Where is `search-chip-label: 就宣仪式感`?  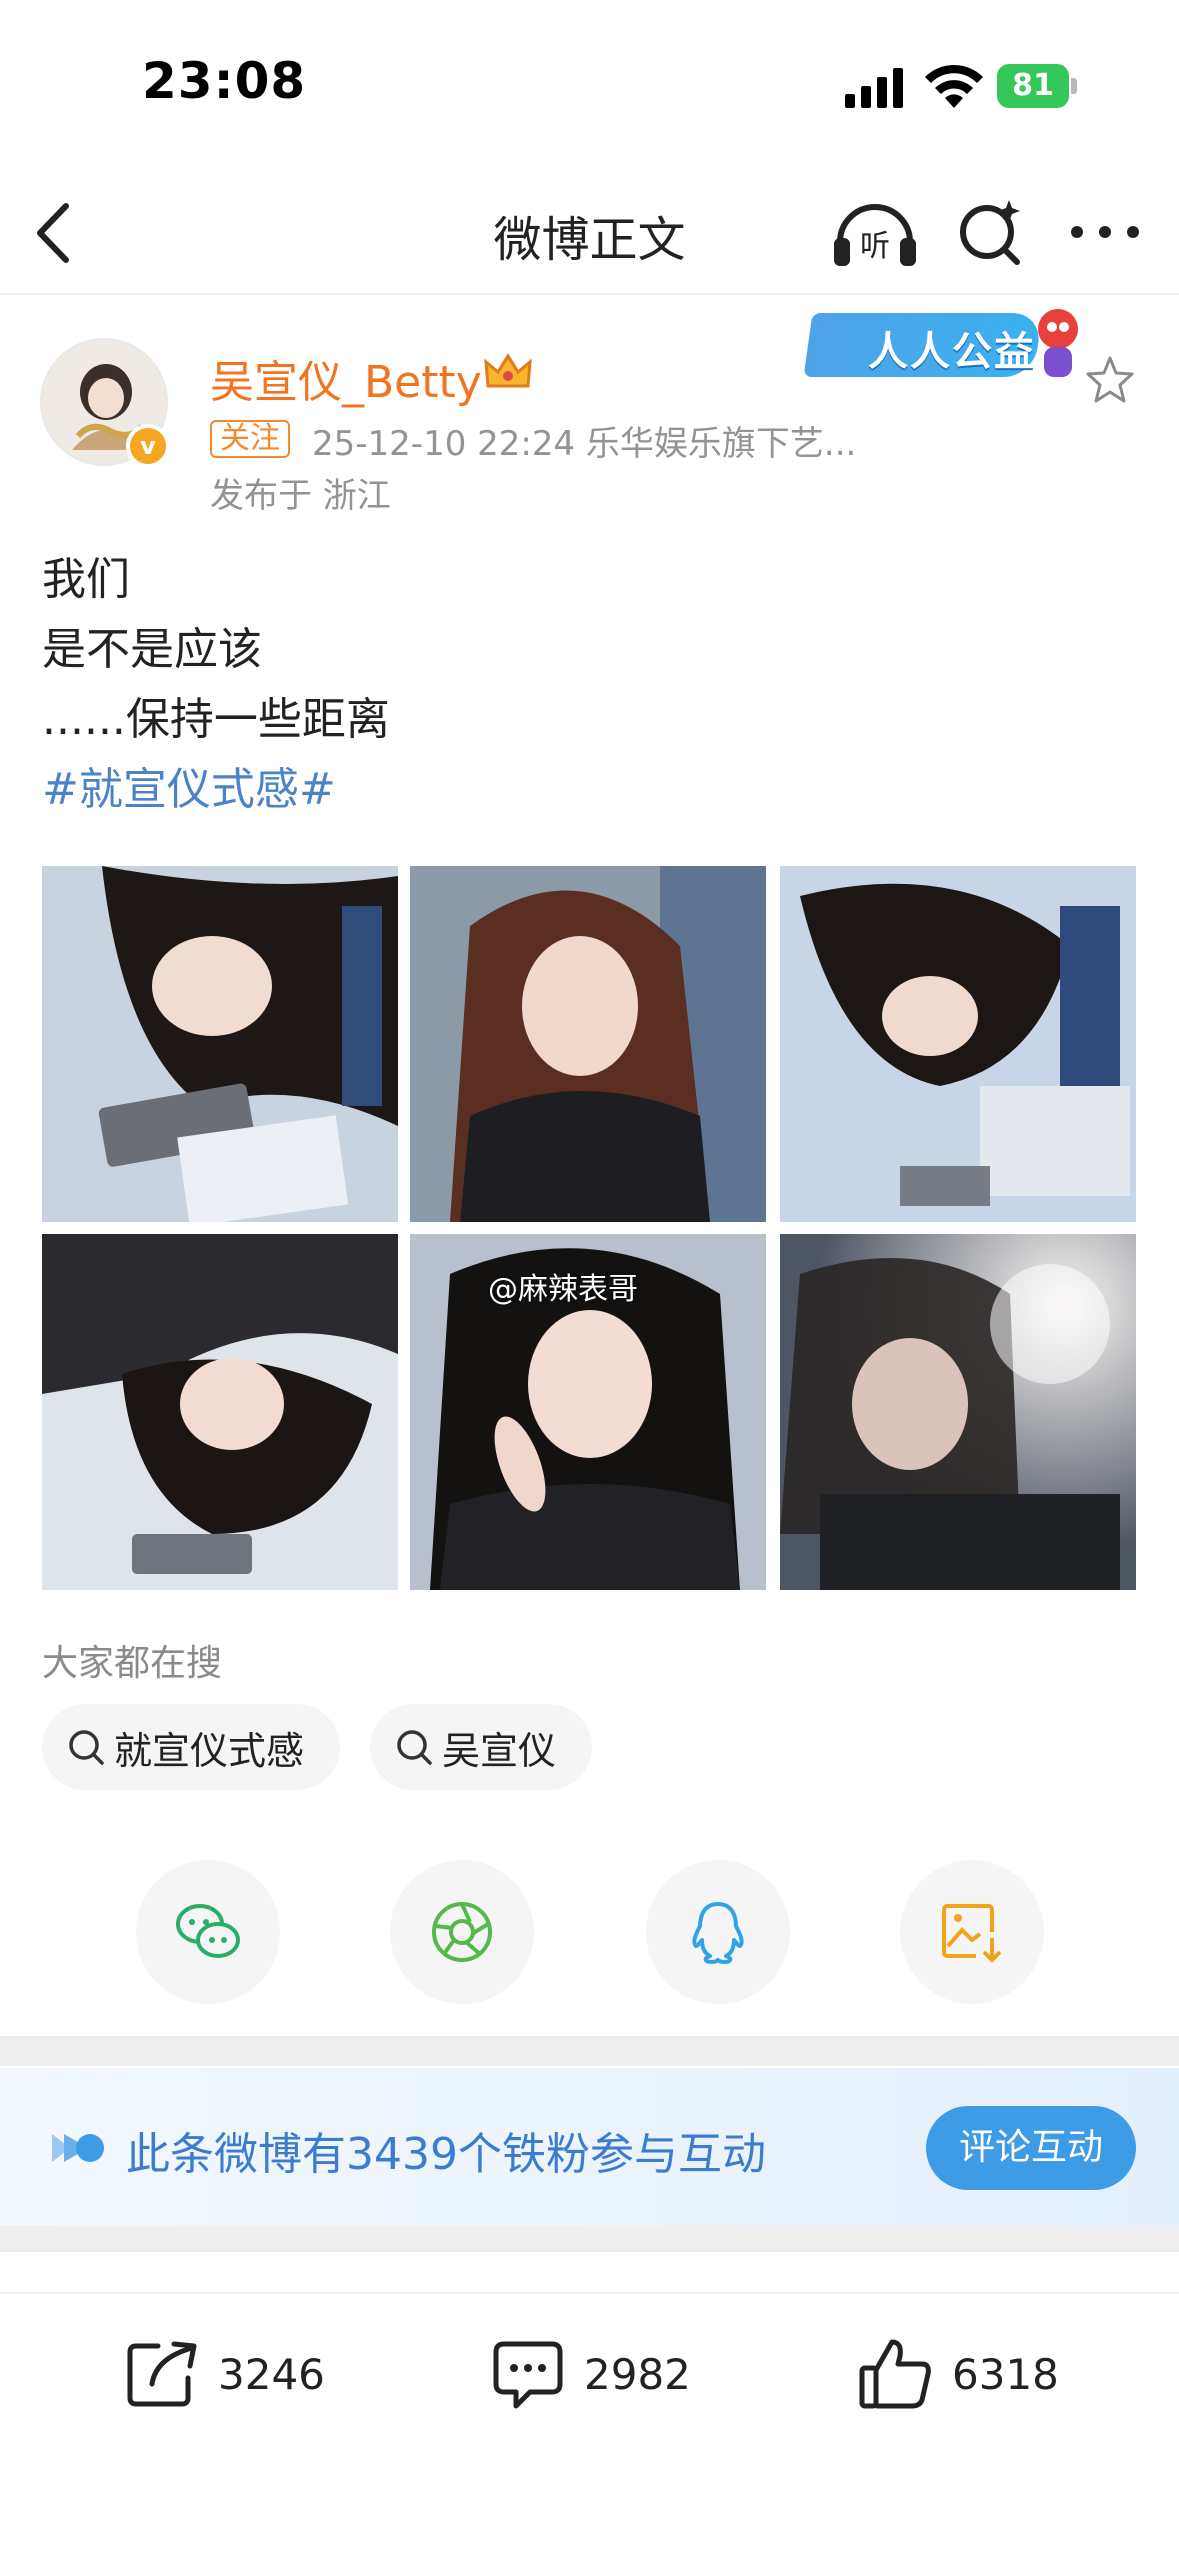
search-chip-label: 就宣仪式感 is located at coordinates (209, 1750).